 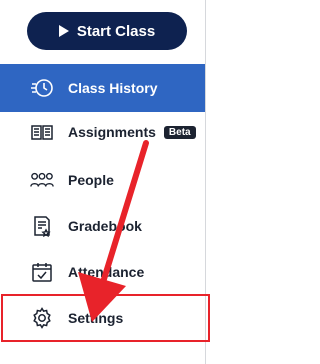 I want to click on class-history-icon, so click(x=42, y=88).